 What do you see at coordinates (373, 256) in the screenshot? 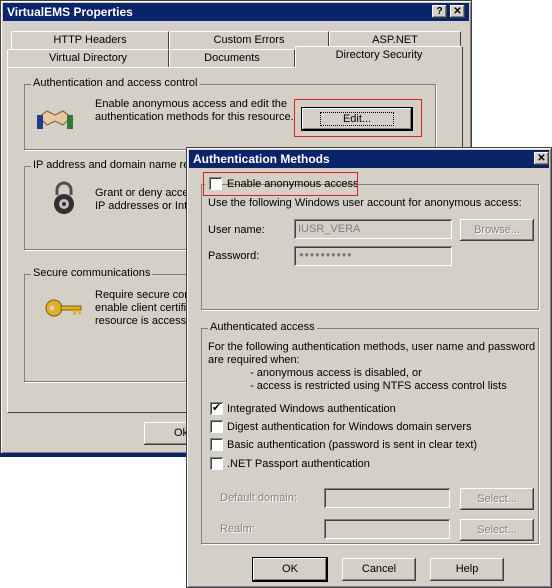
I see `password-input: ●●●●●●●●●●` at bounding box center [373, 256].